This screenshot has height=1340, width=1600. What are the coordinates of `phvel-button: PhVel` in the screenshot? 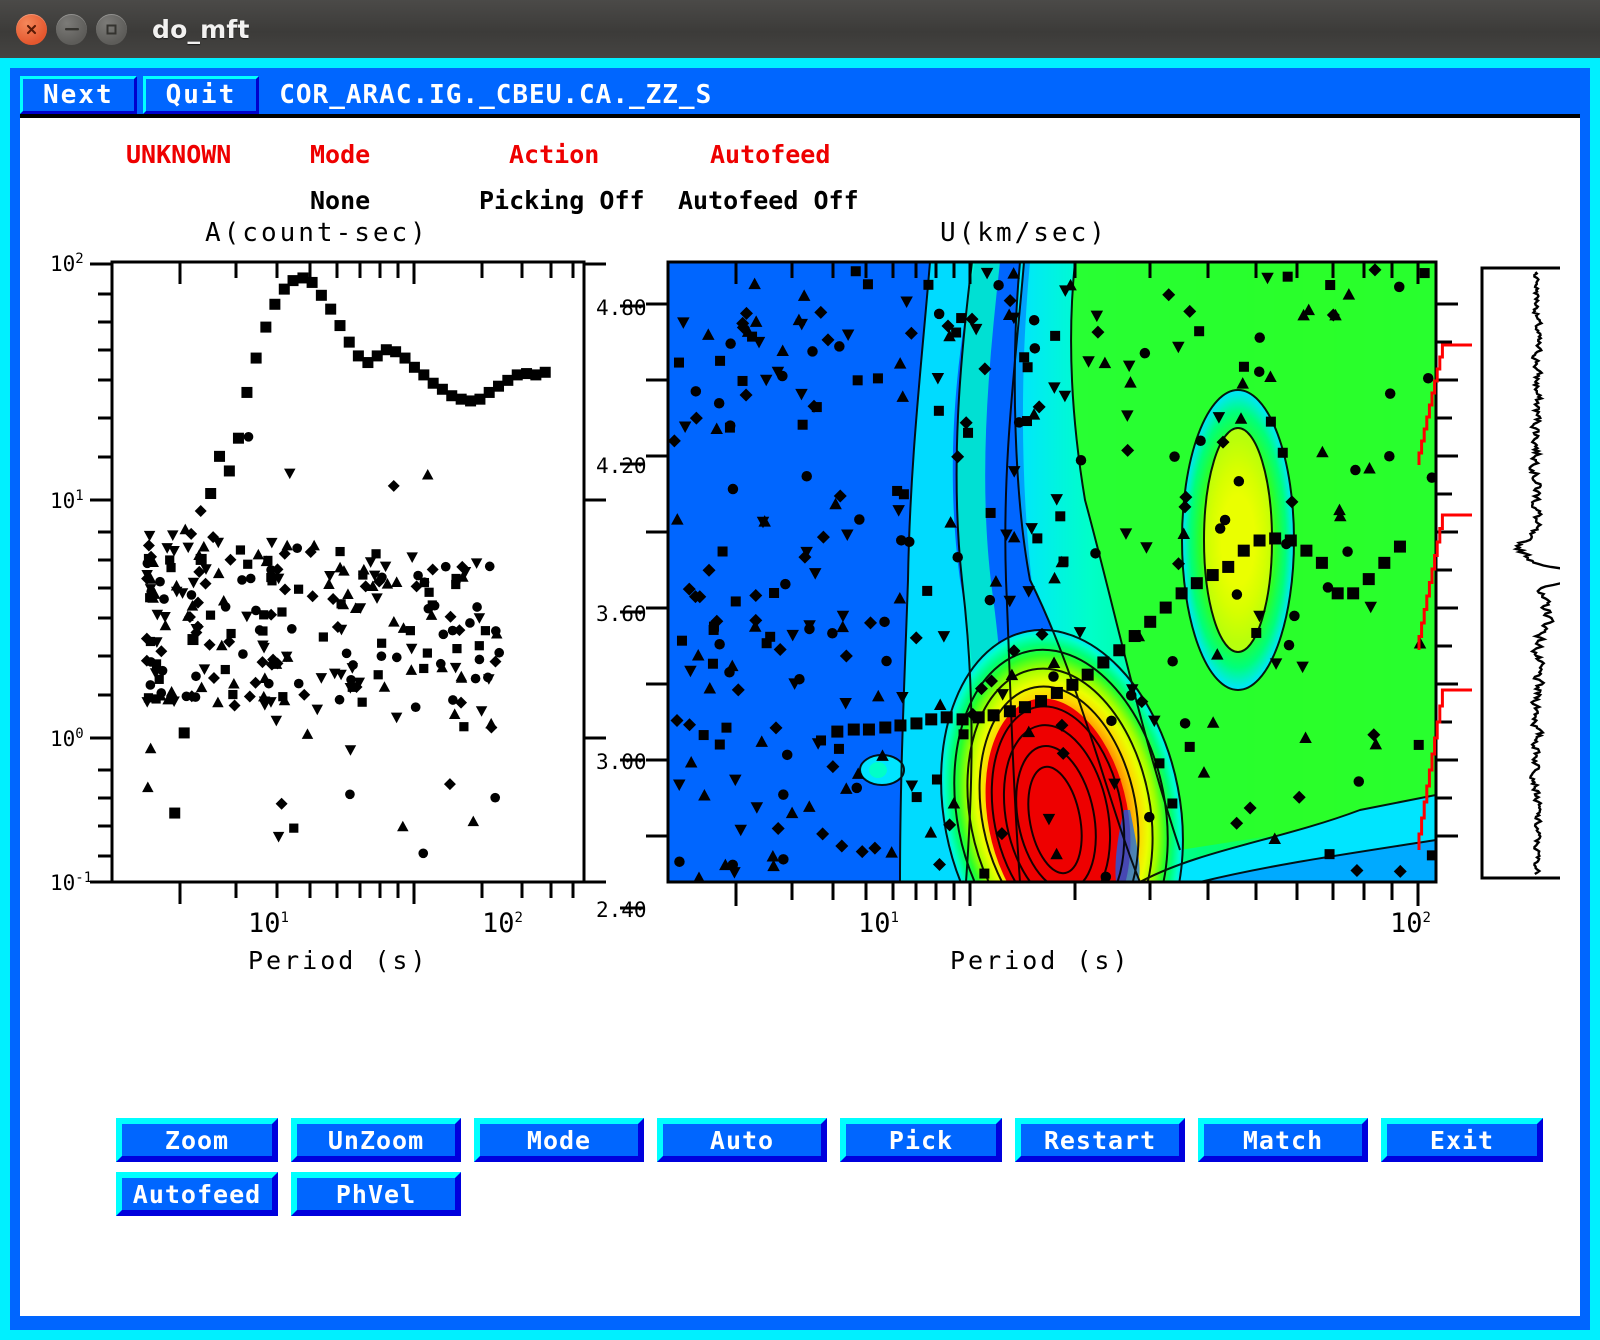 It's located at (376, 1194).